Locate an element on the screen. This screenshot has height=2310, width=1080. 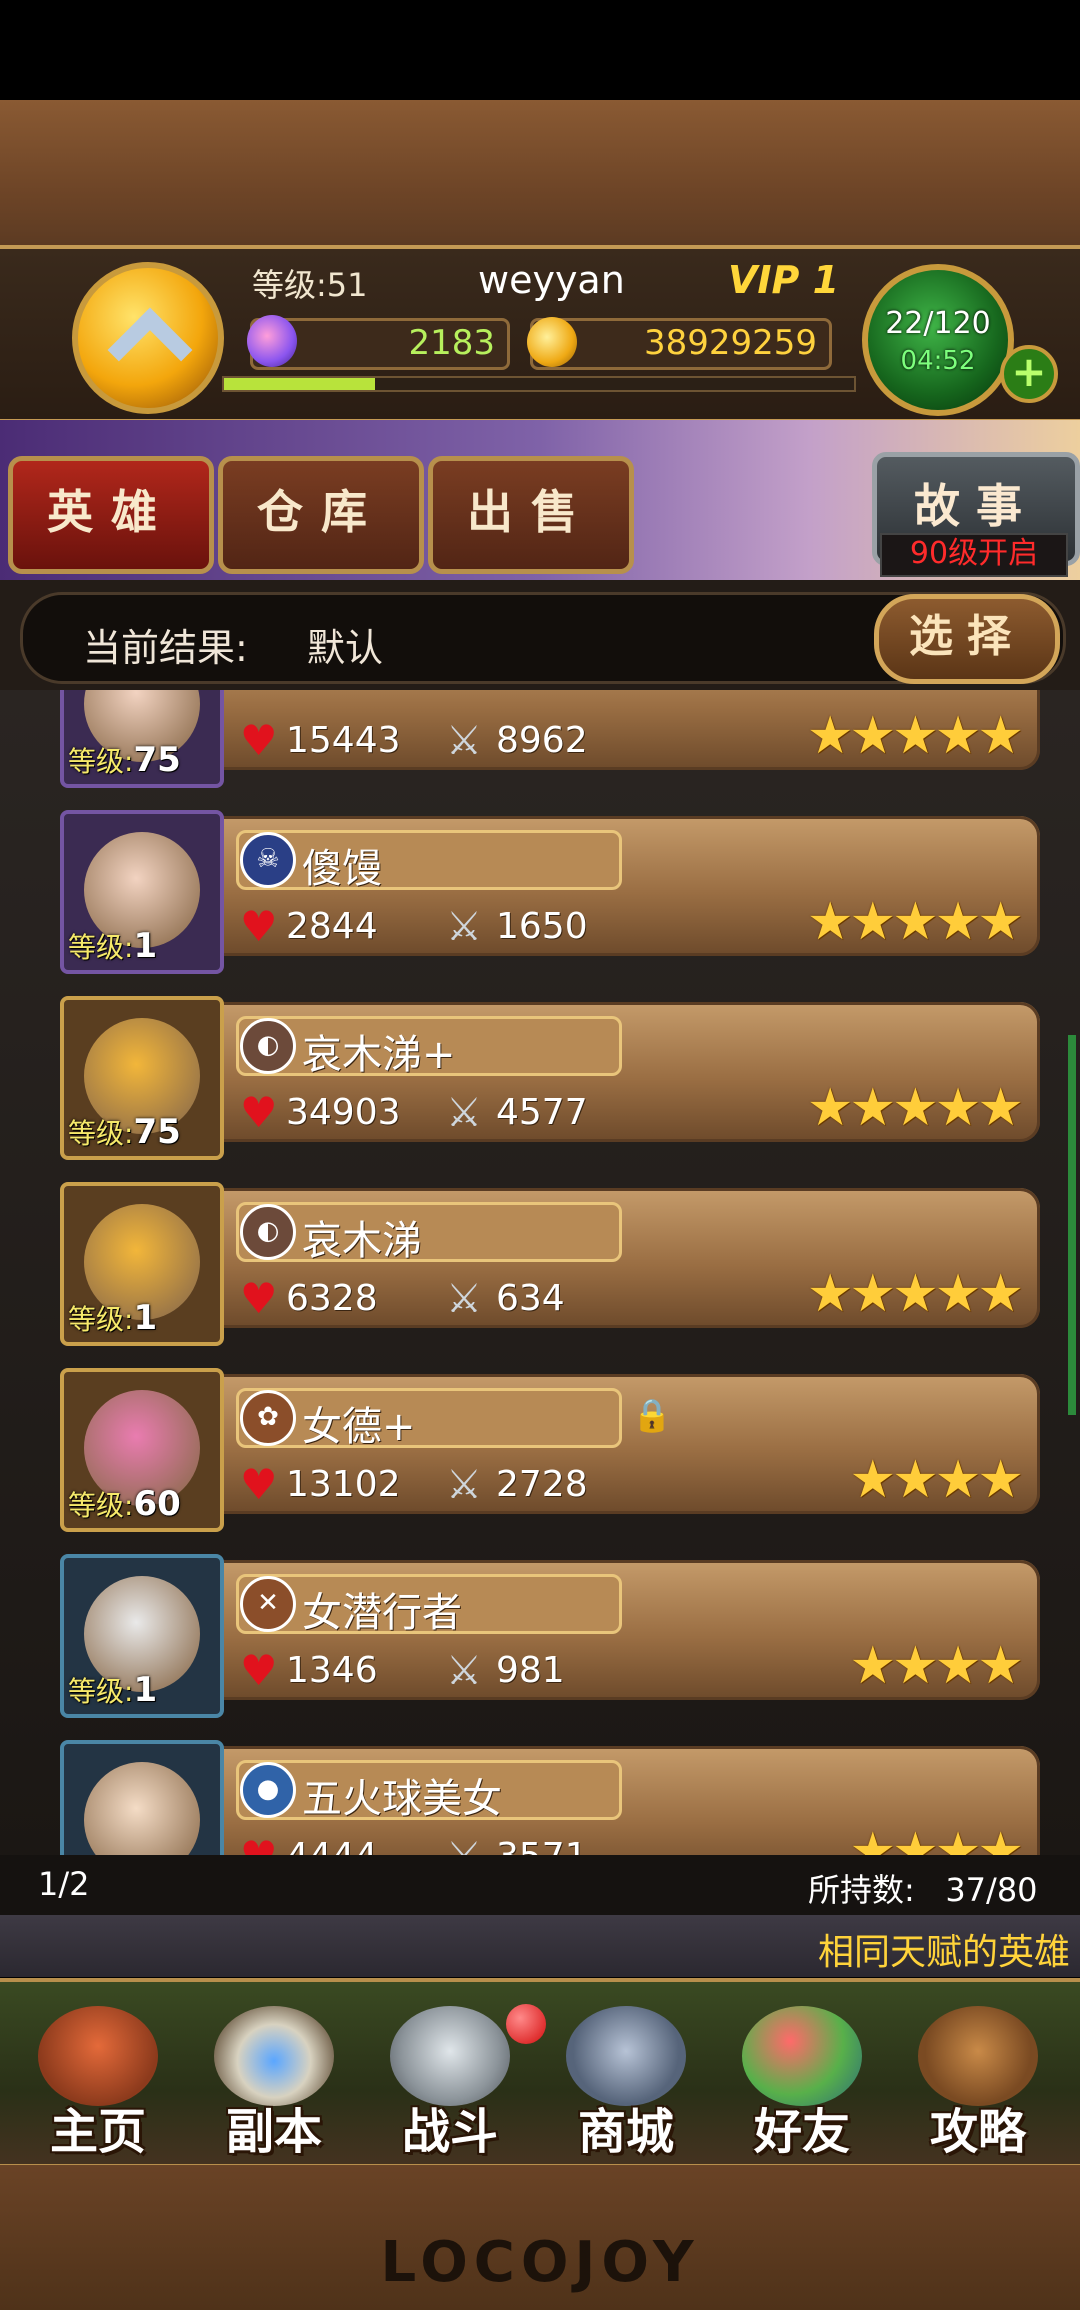
nav-shop: 商城 is located at coordinates (626, 2080).